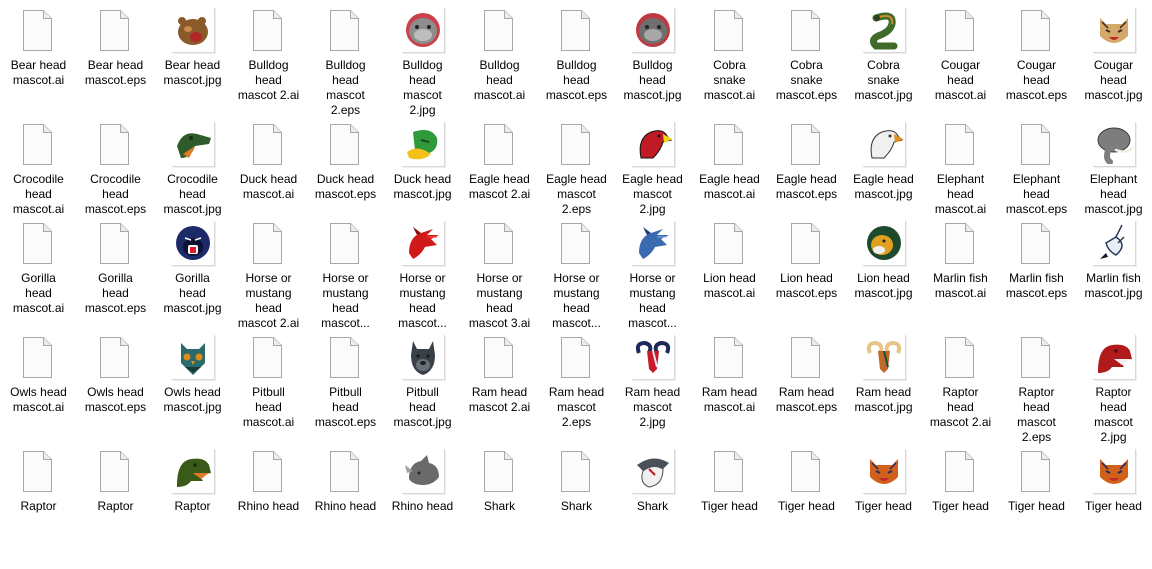  I want to click on file-item-eps: Eagle head mascot.eps, so click(806, 162).